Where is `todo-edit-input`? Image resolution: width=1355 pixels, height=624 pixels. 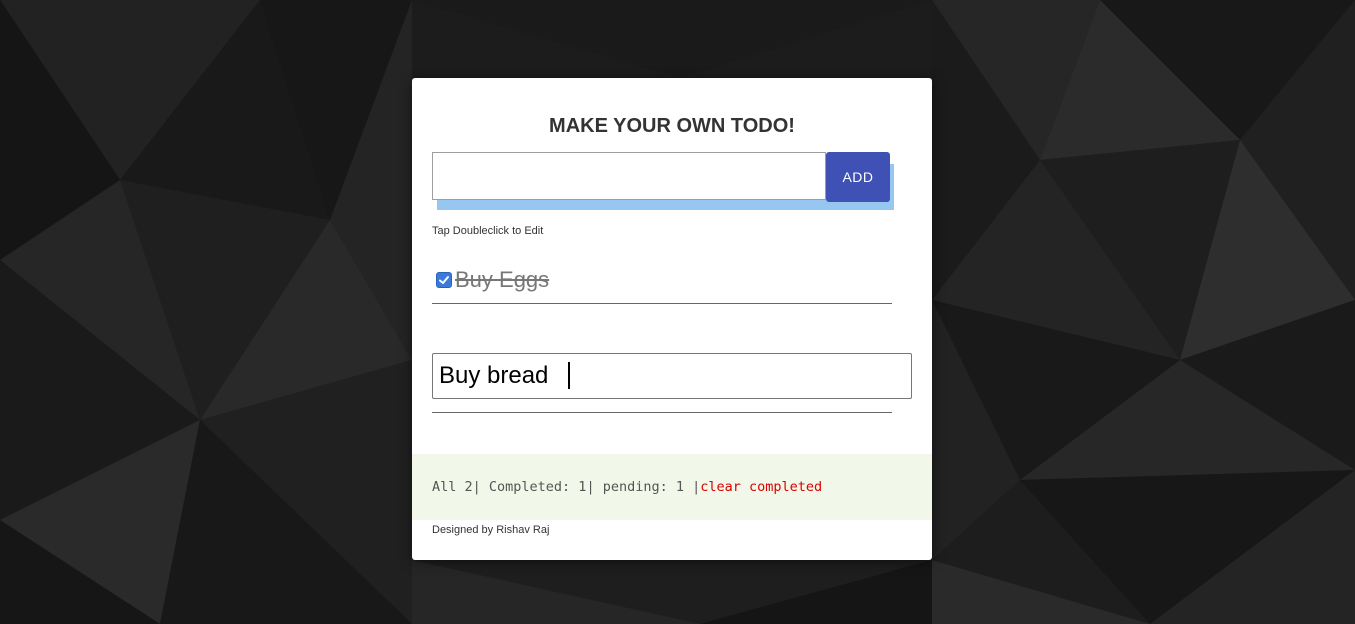
todo-edit-input is located at coordinates (672, 376).